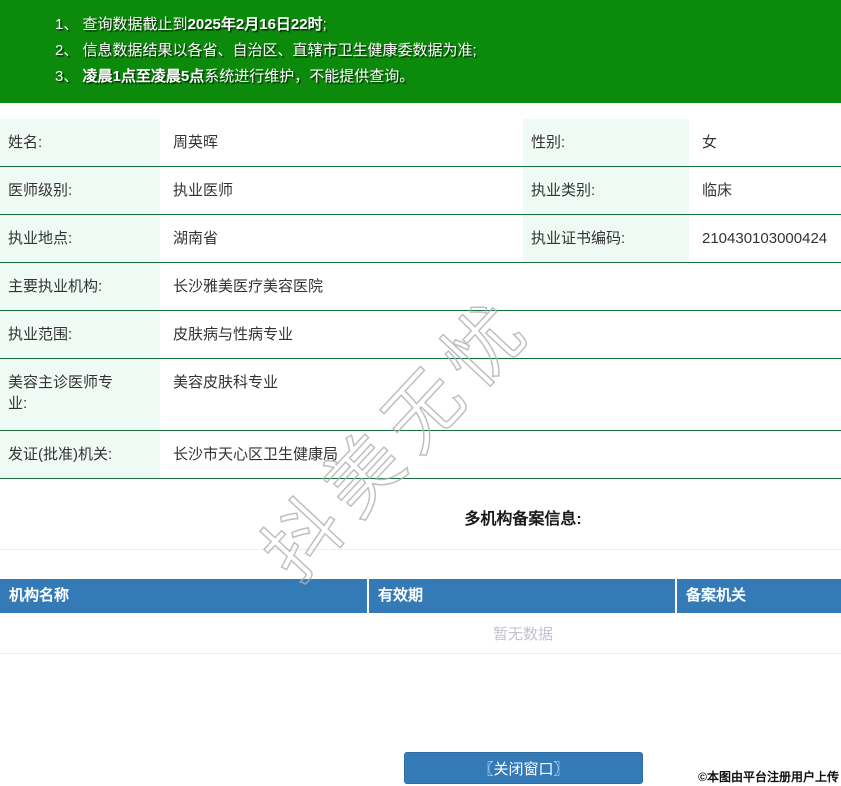  Describe the element at coordinates (80, 190) in the screenshot. I see `doctor-level-label: 医师级别:` at that location.